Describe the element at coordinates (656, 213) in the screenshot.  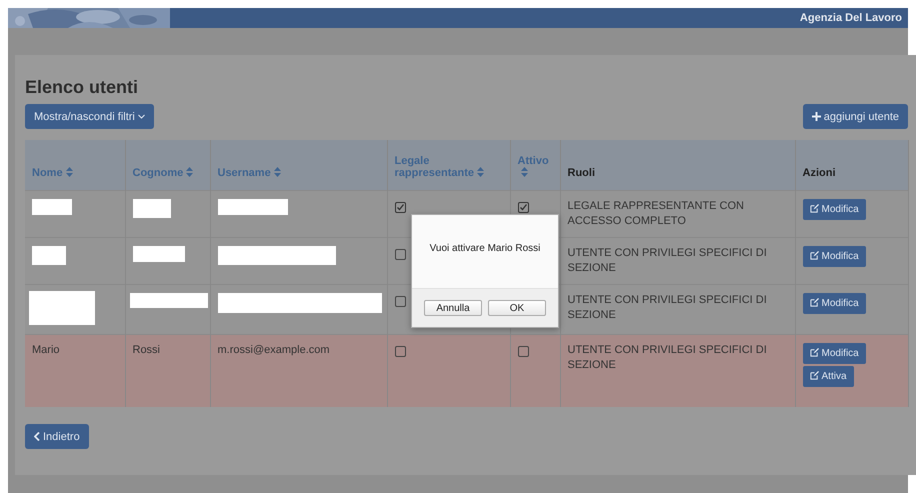
I see `table-cell: LEGALE RAPPRESENTANTE CON ACCESSO COMPLETO` at that location.